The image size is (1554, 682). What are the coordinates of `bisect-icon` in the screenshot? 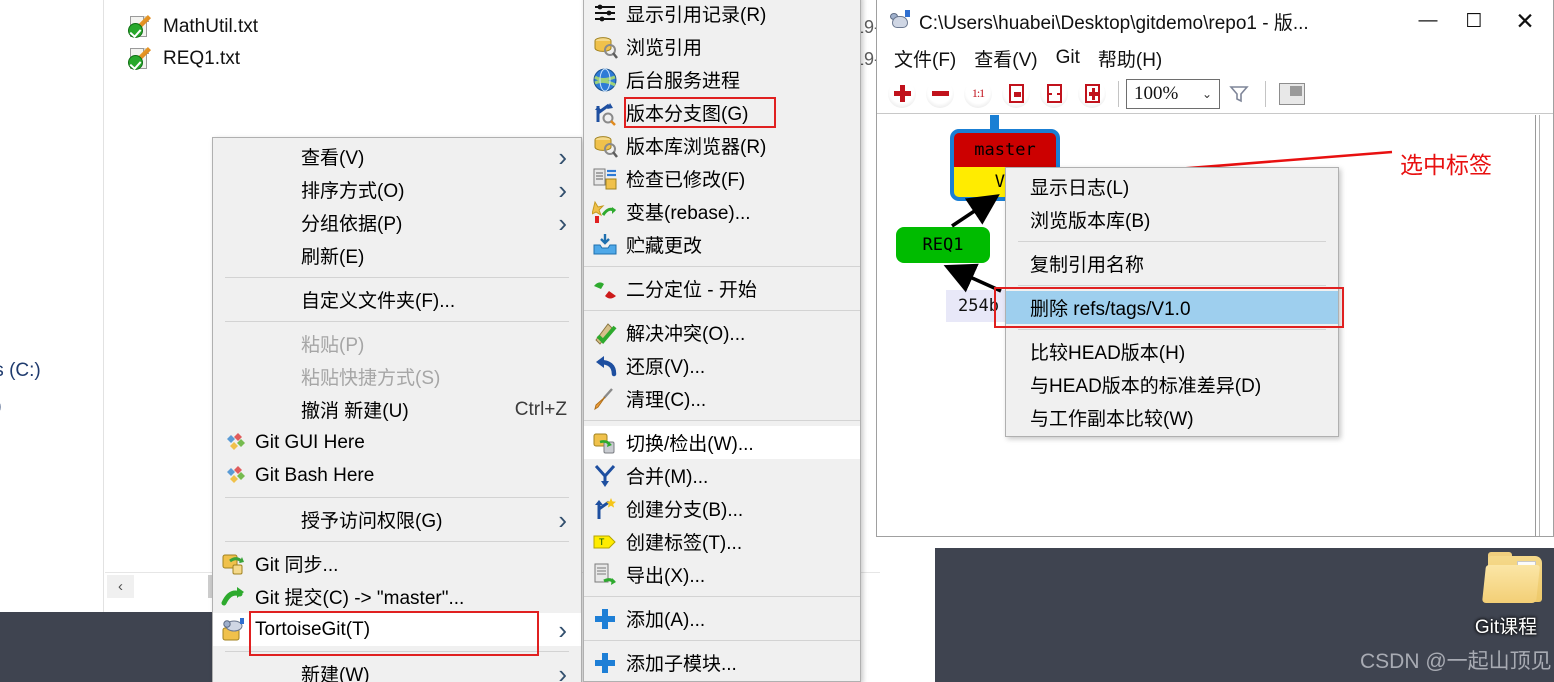 It's located at (605, 289).